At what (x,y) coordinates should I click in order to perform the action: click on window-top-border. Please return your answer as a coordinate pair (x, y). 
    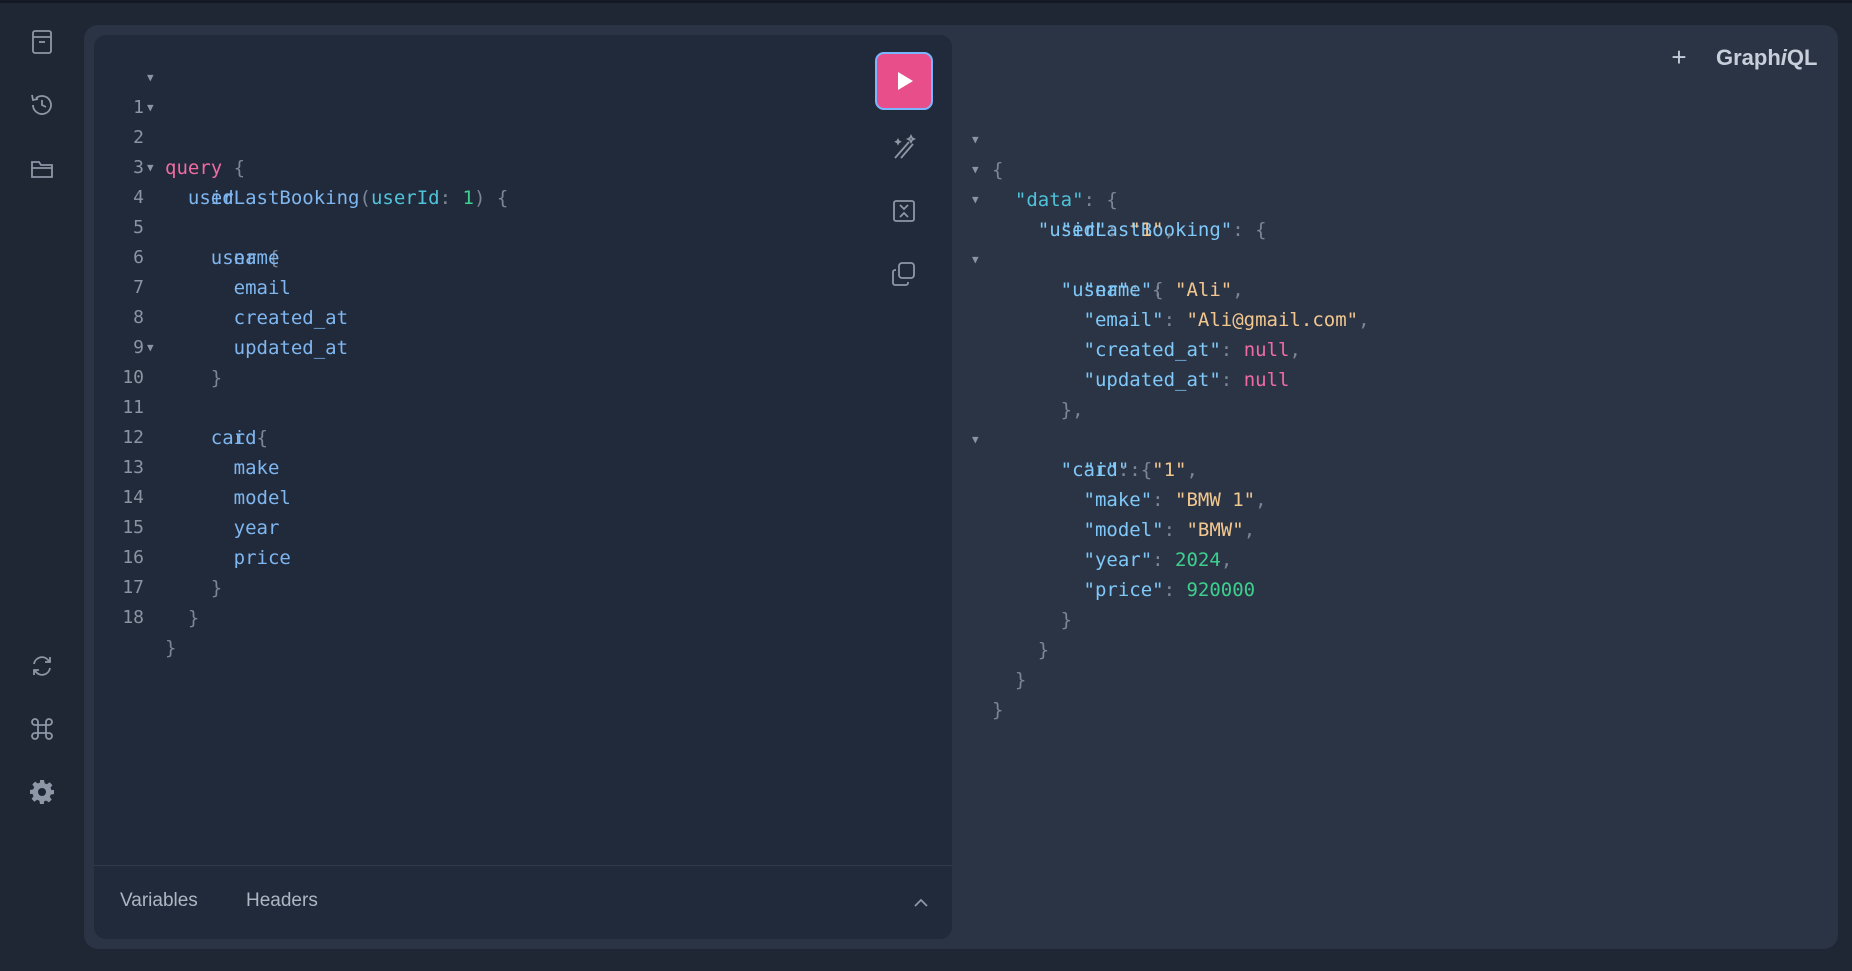
    Looking at the image, I should click on (926, 1).